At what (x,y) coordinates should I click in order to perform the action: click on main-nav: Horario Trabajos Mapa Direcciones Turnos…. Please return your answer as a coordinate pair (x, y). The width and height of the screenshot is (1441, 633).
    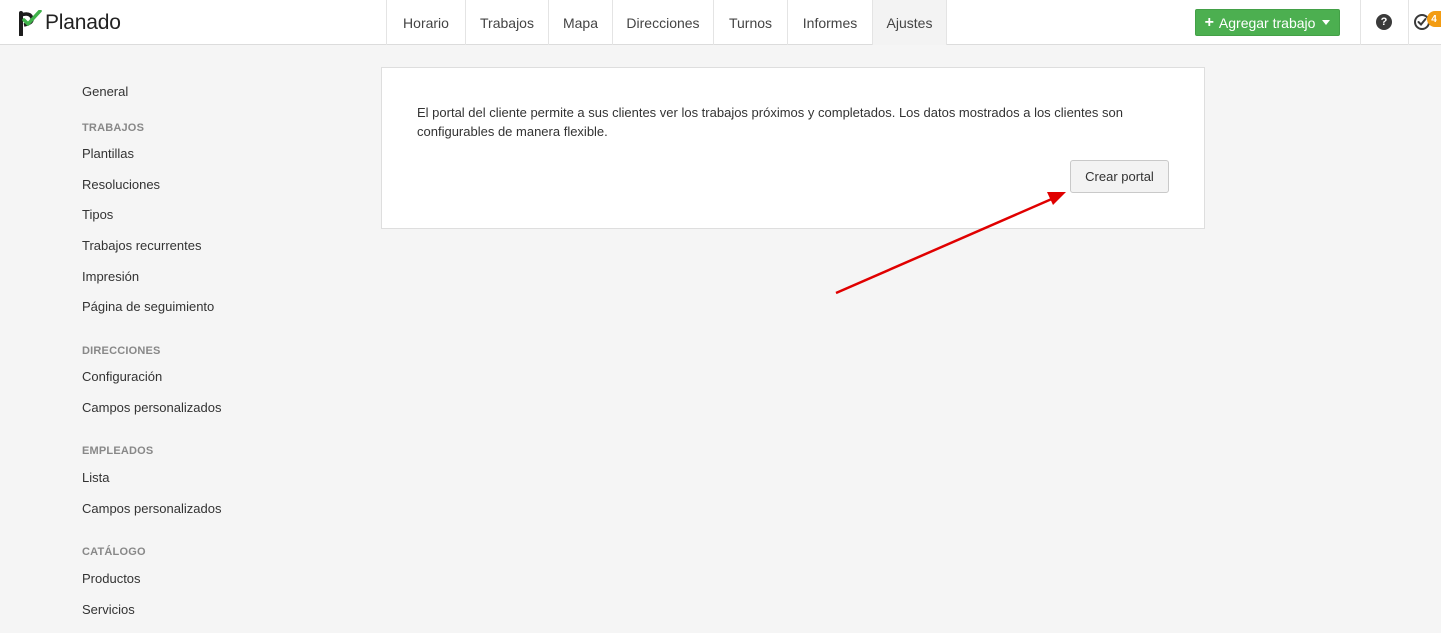
    Looking at the image, I should click on (666, 22).